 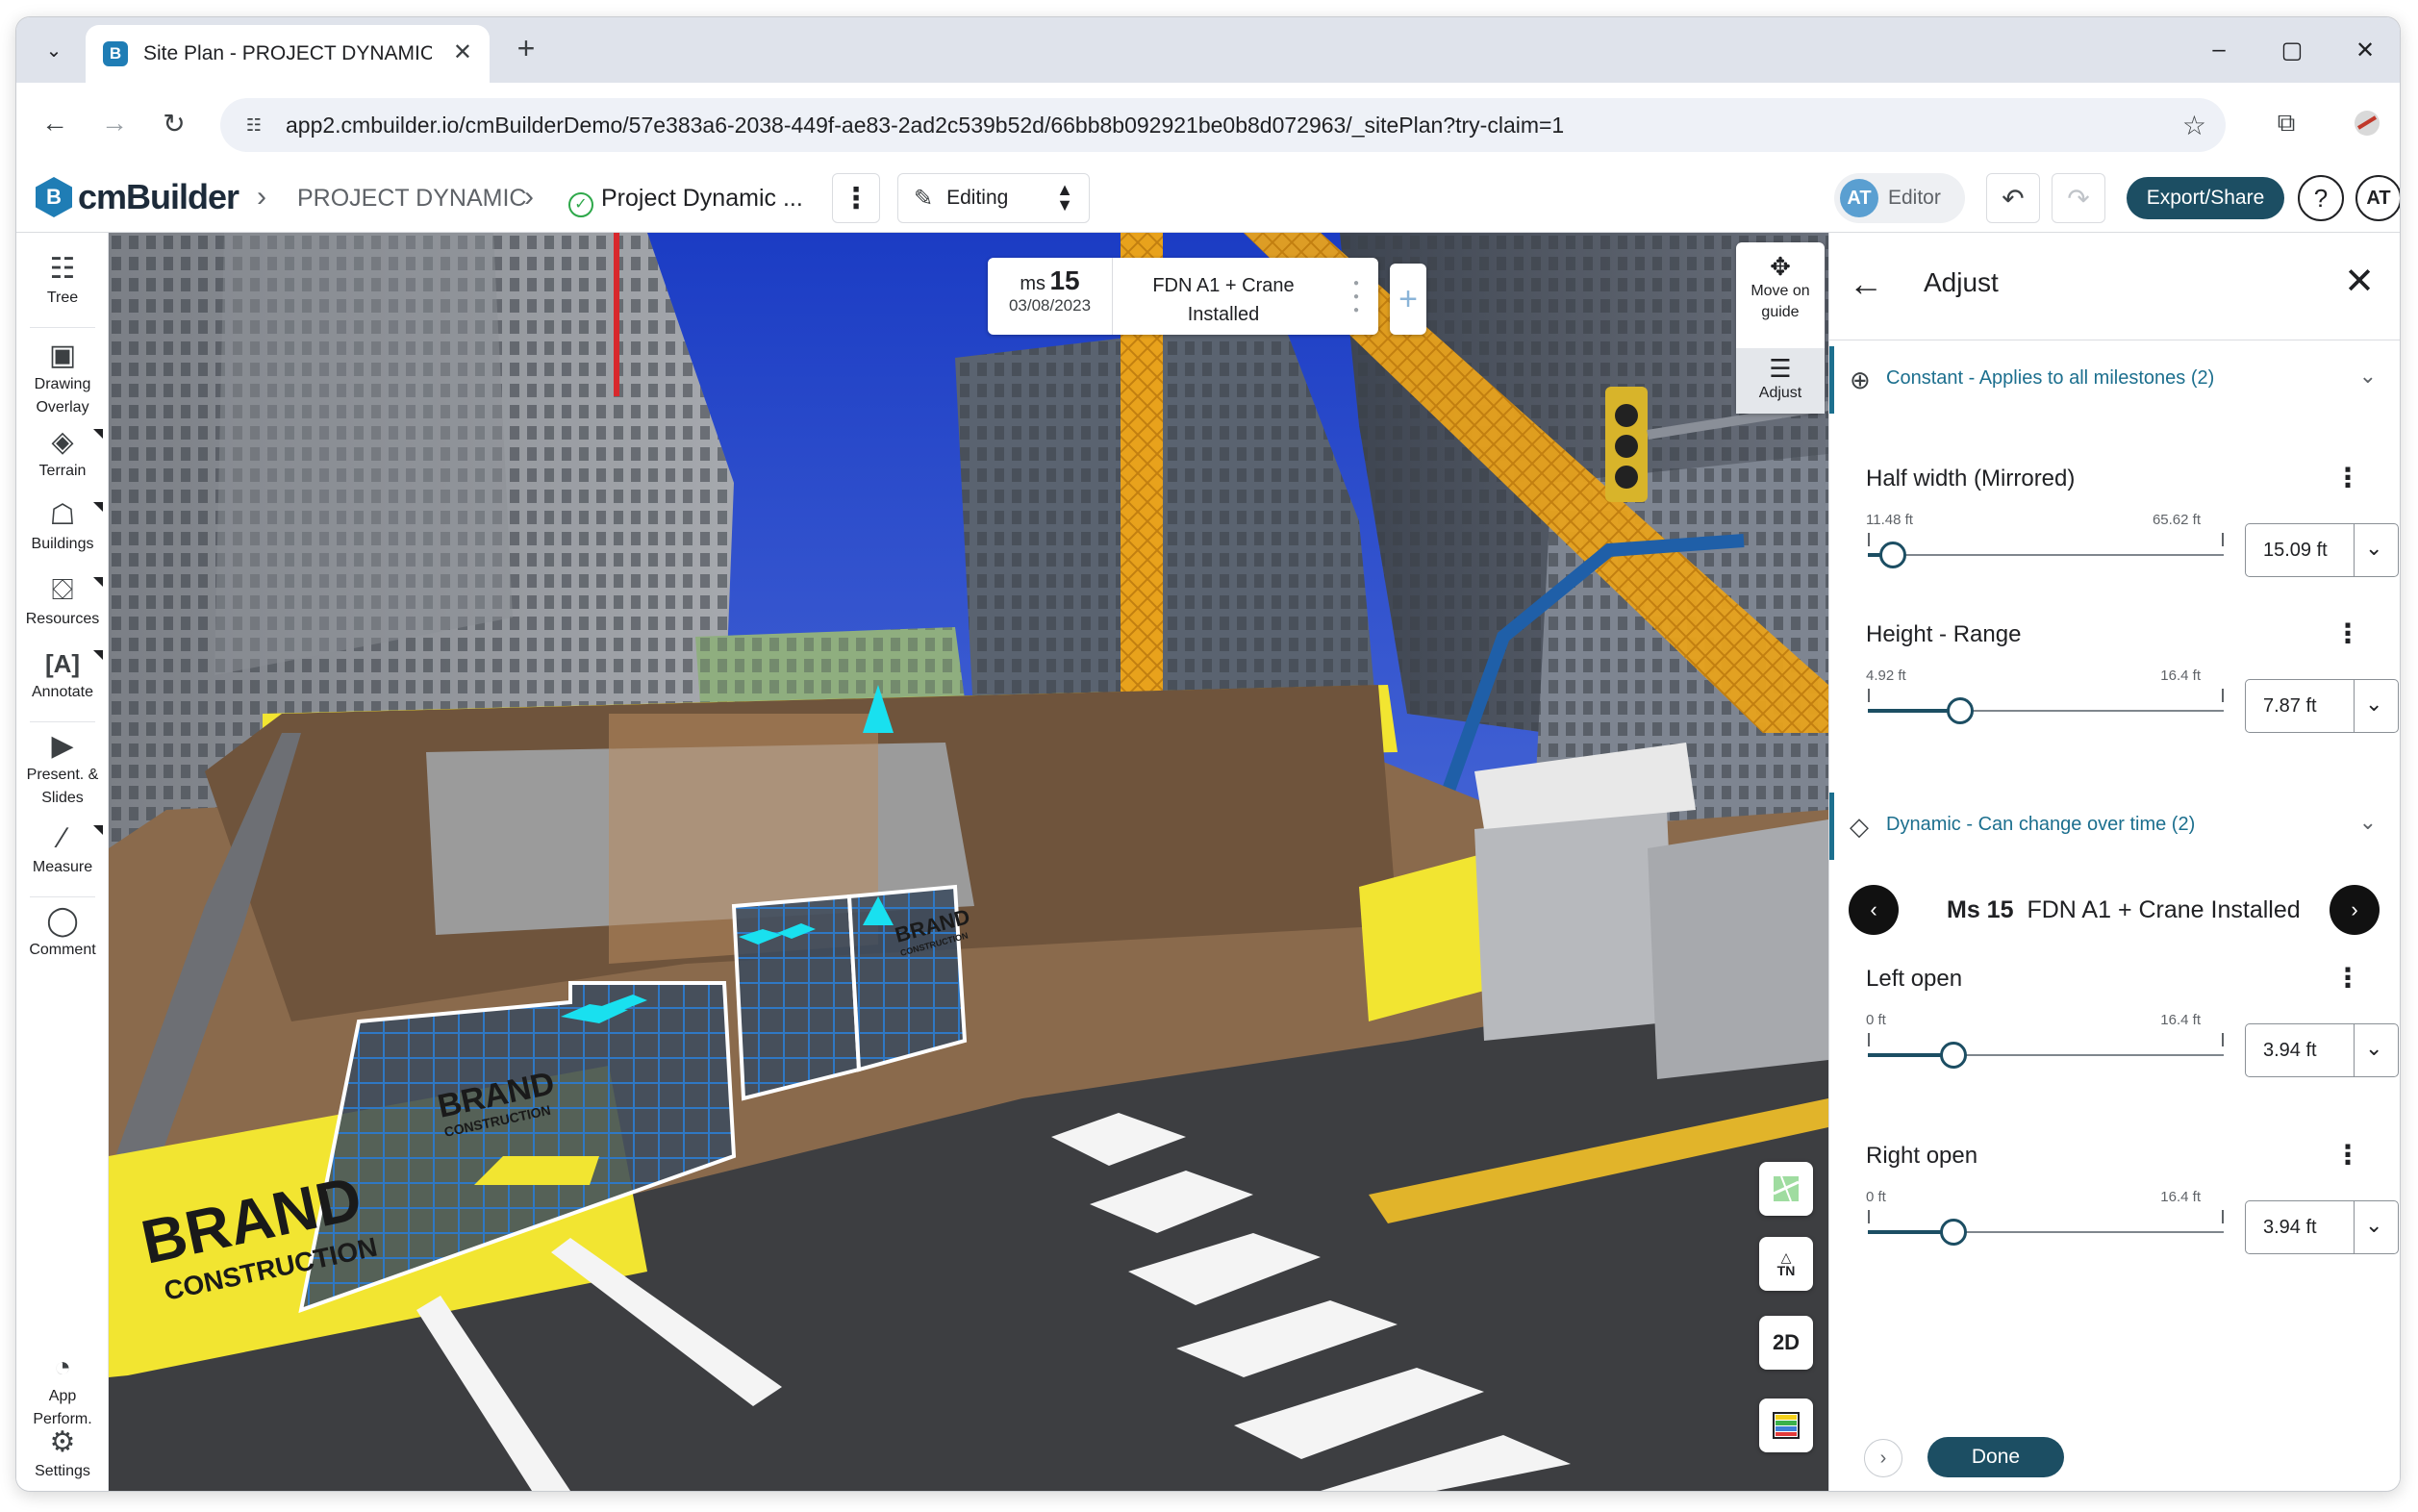 What do you see at coordinates (2205, 198) in the screenshot?
I see `export-share-button: Export/Share` at bounding box center [2205, 198].